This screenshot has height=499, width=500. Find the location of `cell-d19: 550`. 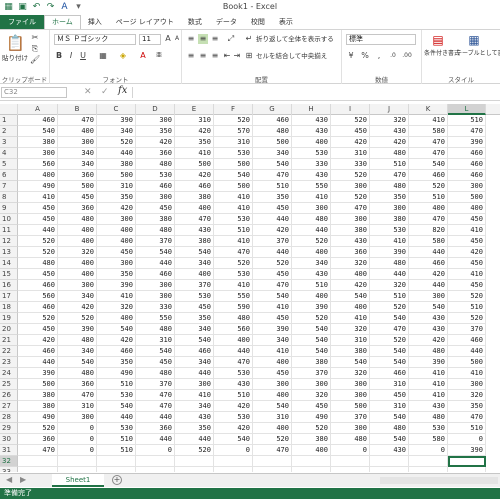

cell-d19: 550 is located at coordinates (155, 318).